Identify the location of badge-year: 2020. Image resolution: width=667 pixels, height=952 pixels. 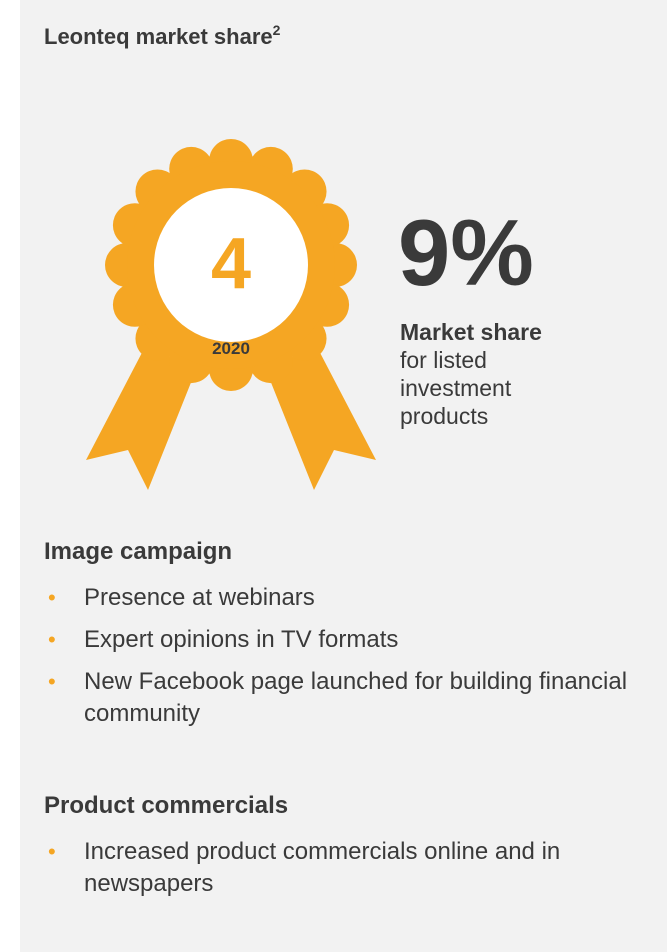
(231, 348).